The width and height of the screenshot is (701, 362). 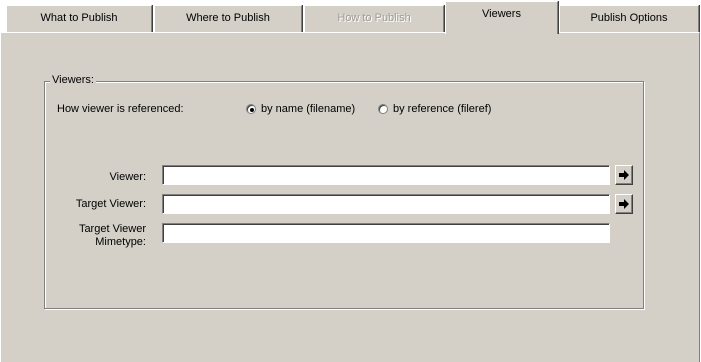 What do you see at coordinates (120, 242) in the screenshot?
I see `mimetype-label-line2: Mimetype:` at bounding box center [120, 242].